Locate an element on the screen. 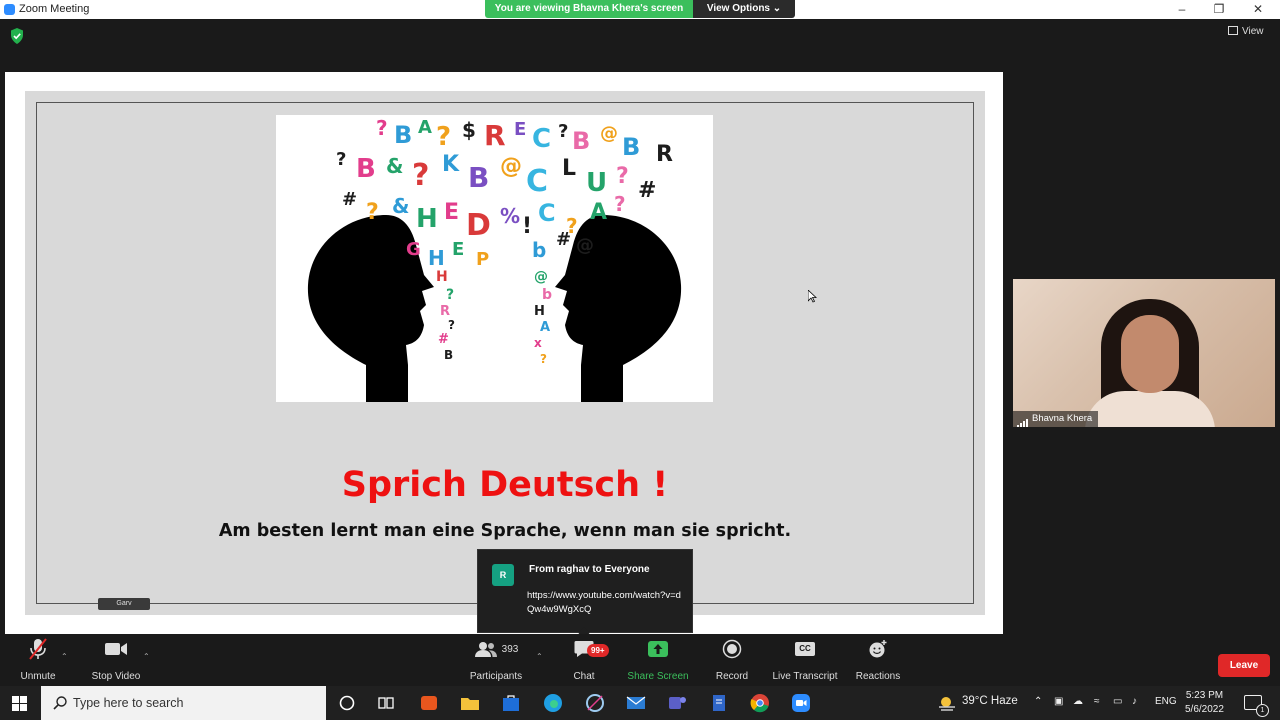 This screenshot has height=720, width=1280. zoom-taskbar-icon is located at coordinates (801, 703).